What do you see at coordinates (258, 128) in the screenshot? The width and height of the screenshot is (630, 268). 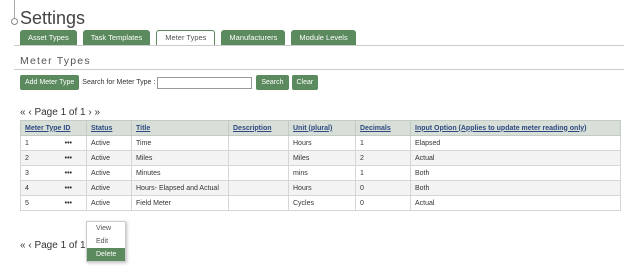 I see `column-description: Description` at bounding box center [258, 128].